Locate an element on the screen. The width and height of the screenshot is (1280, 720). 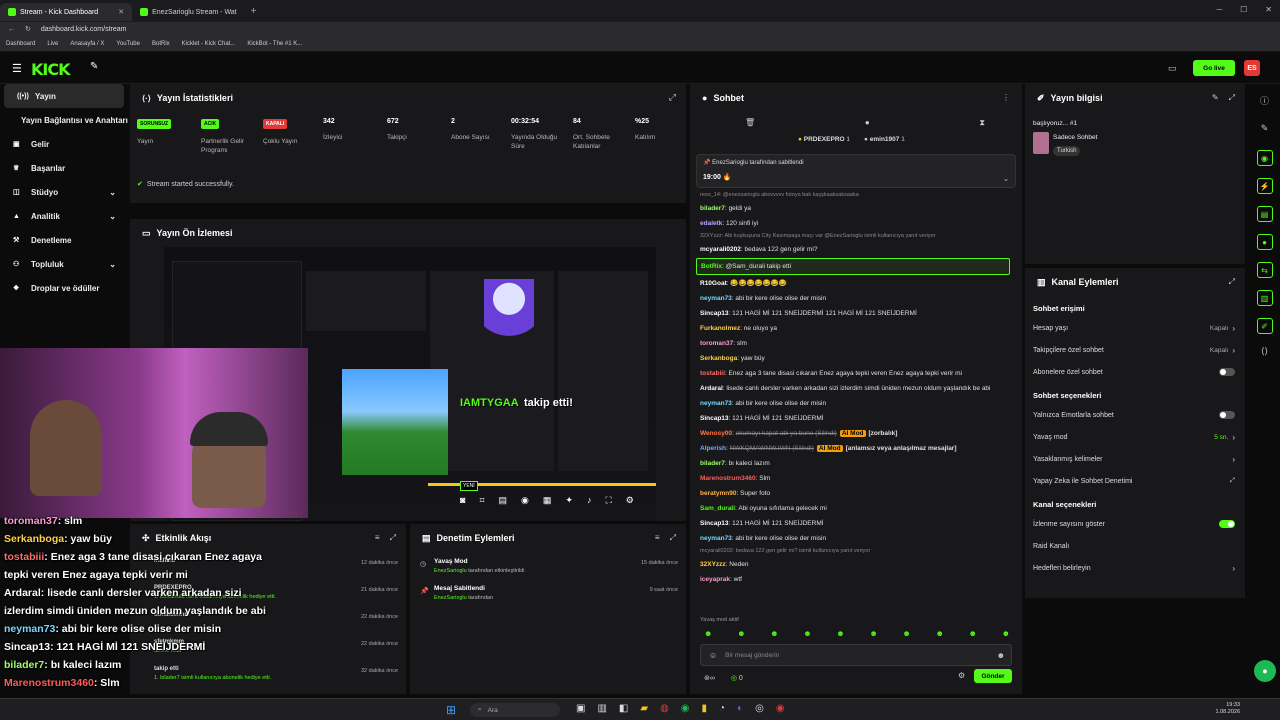
setting-control: Kapalı › is located at coordinates (1222, 328).